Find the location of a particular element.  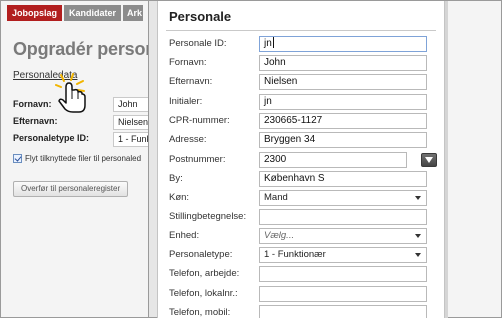

personaletype-id-label: Personaletype ID: is located at coordinates (51, 138).